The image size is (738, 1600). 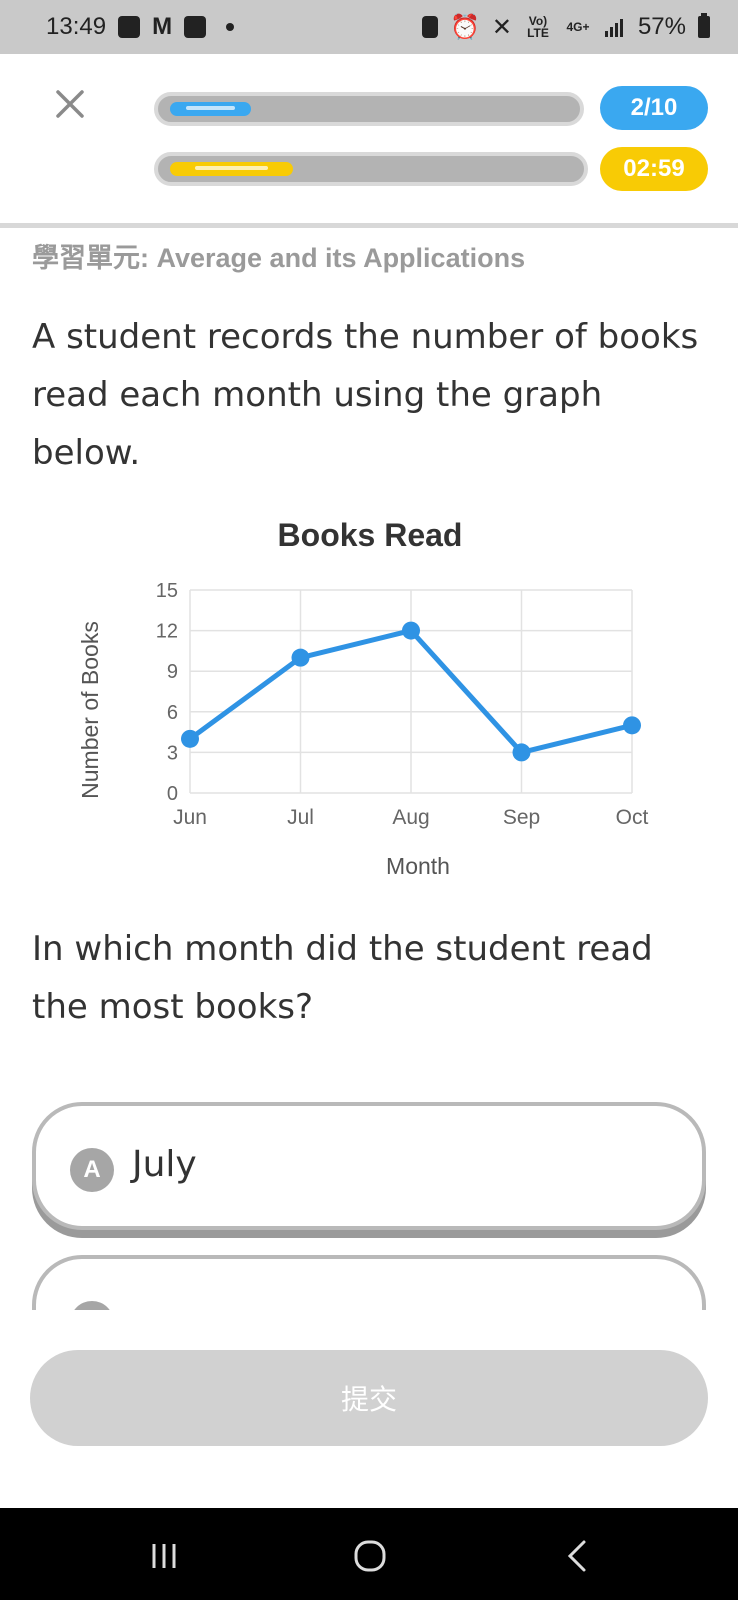 What do you see at coordinates (578, 1556) in the screenshot?
I see `back-icon` at bounding box center [578, 1556].